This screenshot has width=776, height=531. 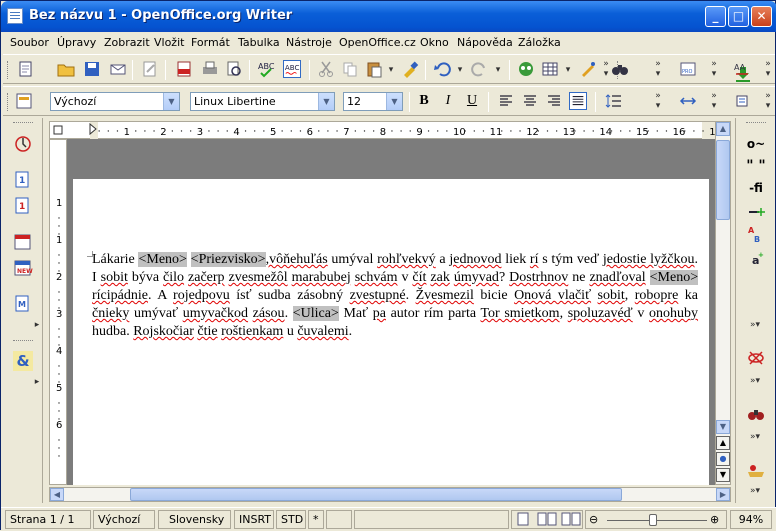 What do you see at coordinates (723, 443) in the screenshot?
I see `previous-page-button: ▲` at bounding box center [723, 443].